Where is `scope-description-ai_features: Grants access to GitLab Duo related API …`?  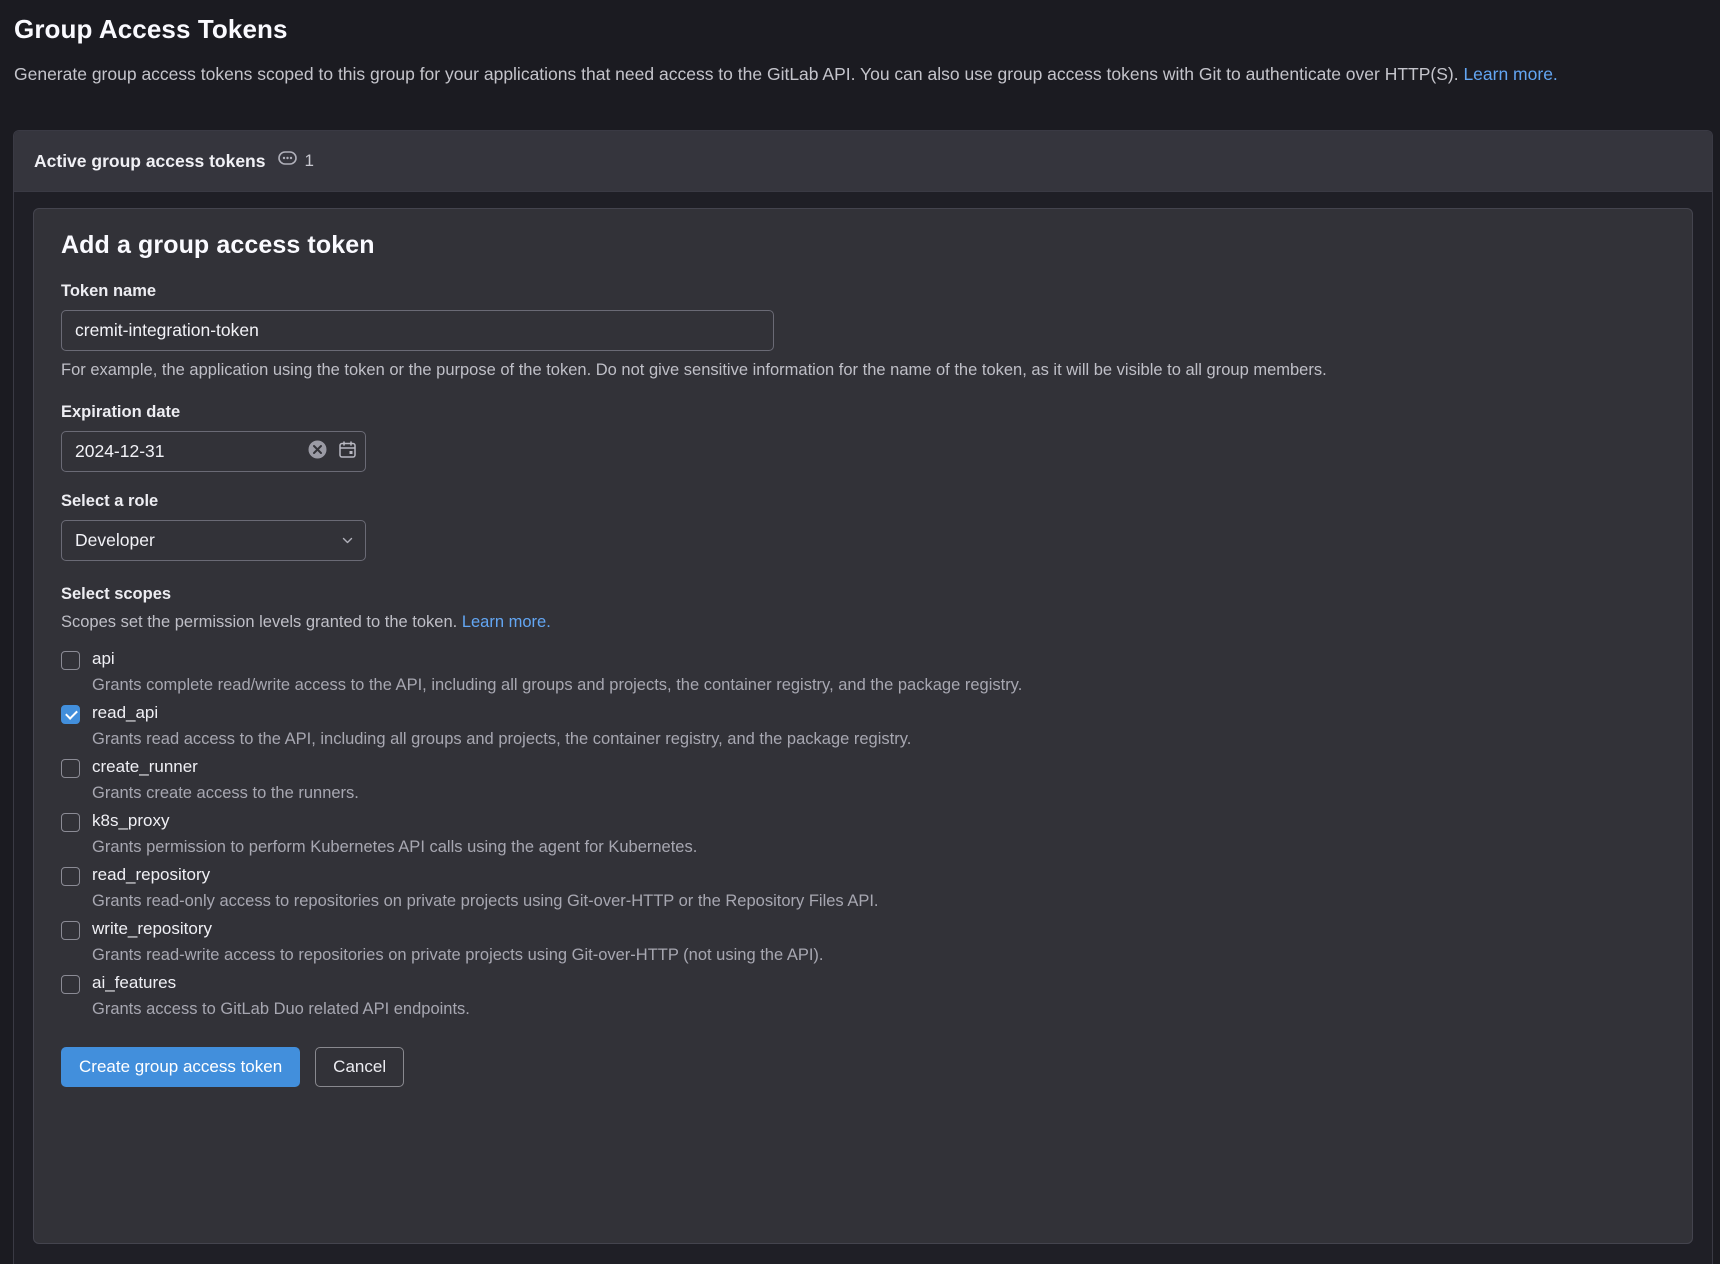
scope-description-ai_features: Grants access to GitLab Duo related API … is located at coordinates (281, 1009).